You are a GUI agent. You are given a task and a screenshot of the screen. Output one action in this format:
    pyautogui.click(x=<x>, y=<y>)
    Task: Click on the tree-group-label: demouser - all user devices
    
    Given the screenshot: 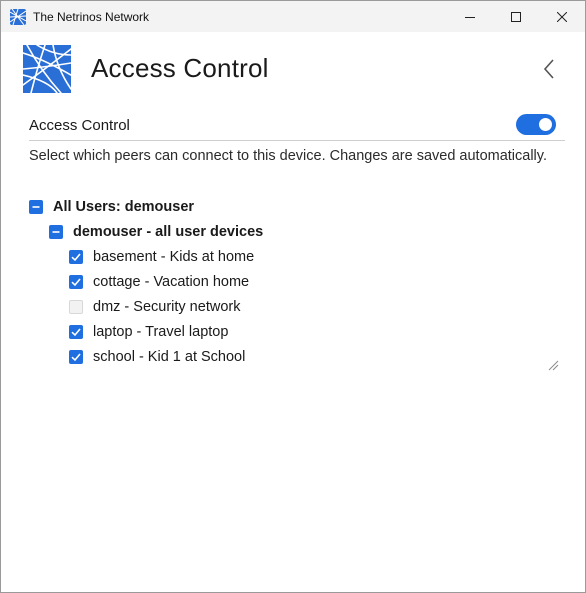 What is the action you would take?
    pyautogui.click(x=168, y=232)
    